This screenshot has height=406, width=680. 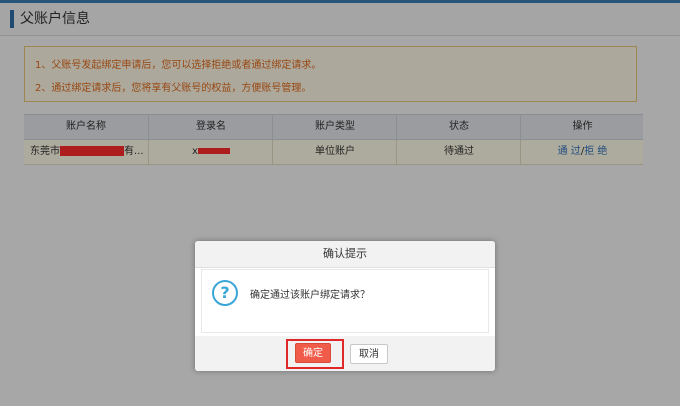 I want to click on ok-button-highlight: 确定, so click(x=315, y=354).